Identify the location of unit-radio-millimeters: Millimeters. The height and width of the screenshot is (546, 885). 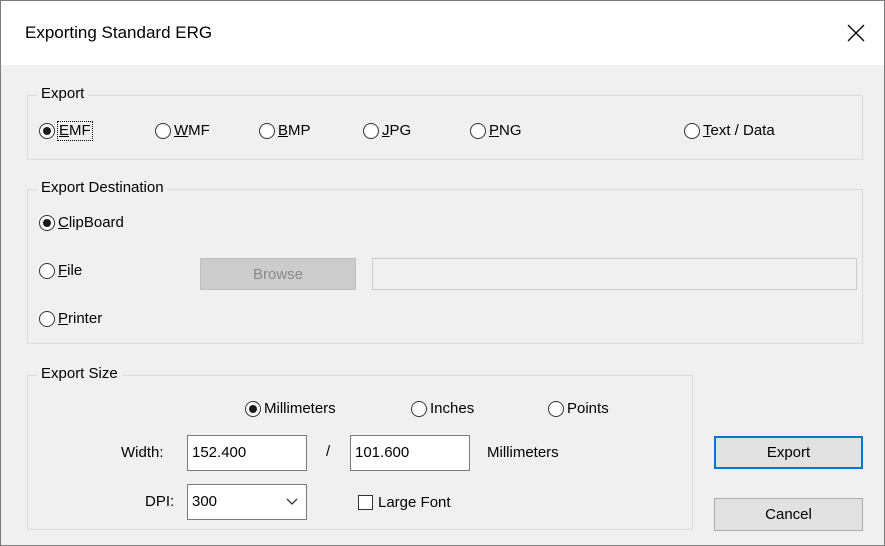
(290, 409).